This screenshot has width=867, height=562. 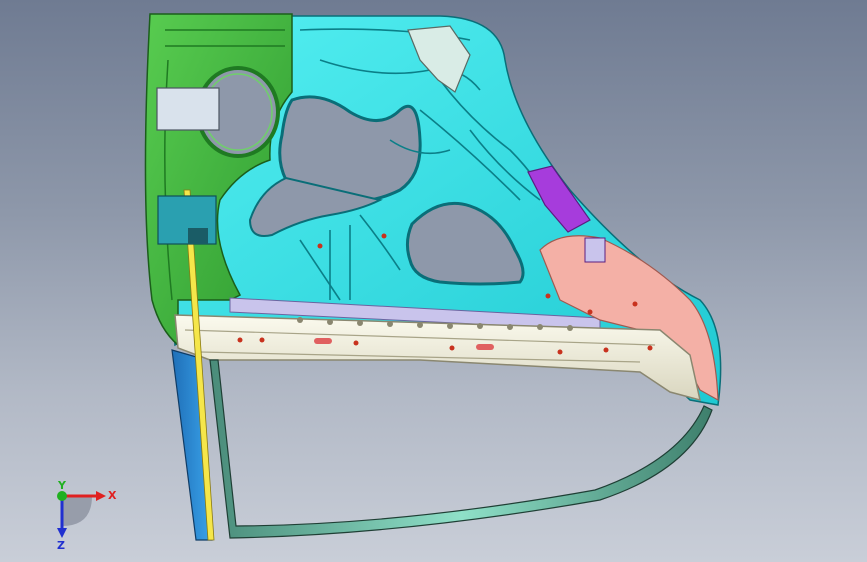 What do you see at coordinates (595, 250) in the screenshot?
I see `mirror-bracket-pad` at bounding box center [595, 250].